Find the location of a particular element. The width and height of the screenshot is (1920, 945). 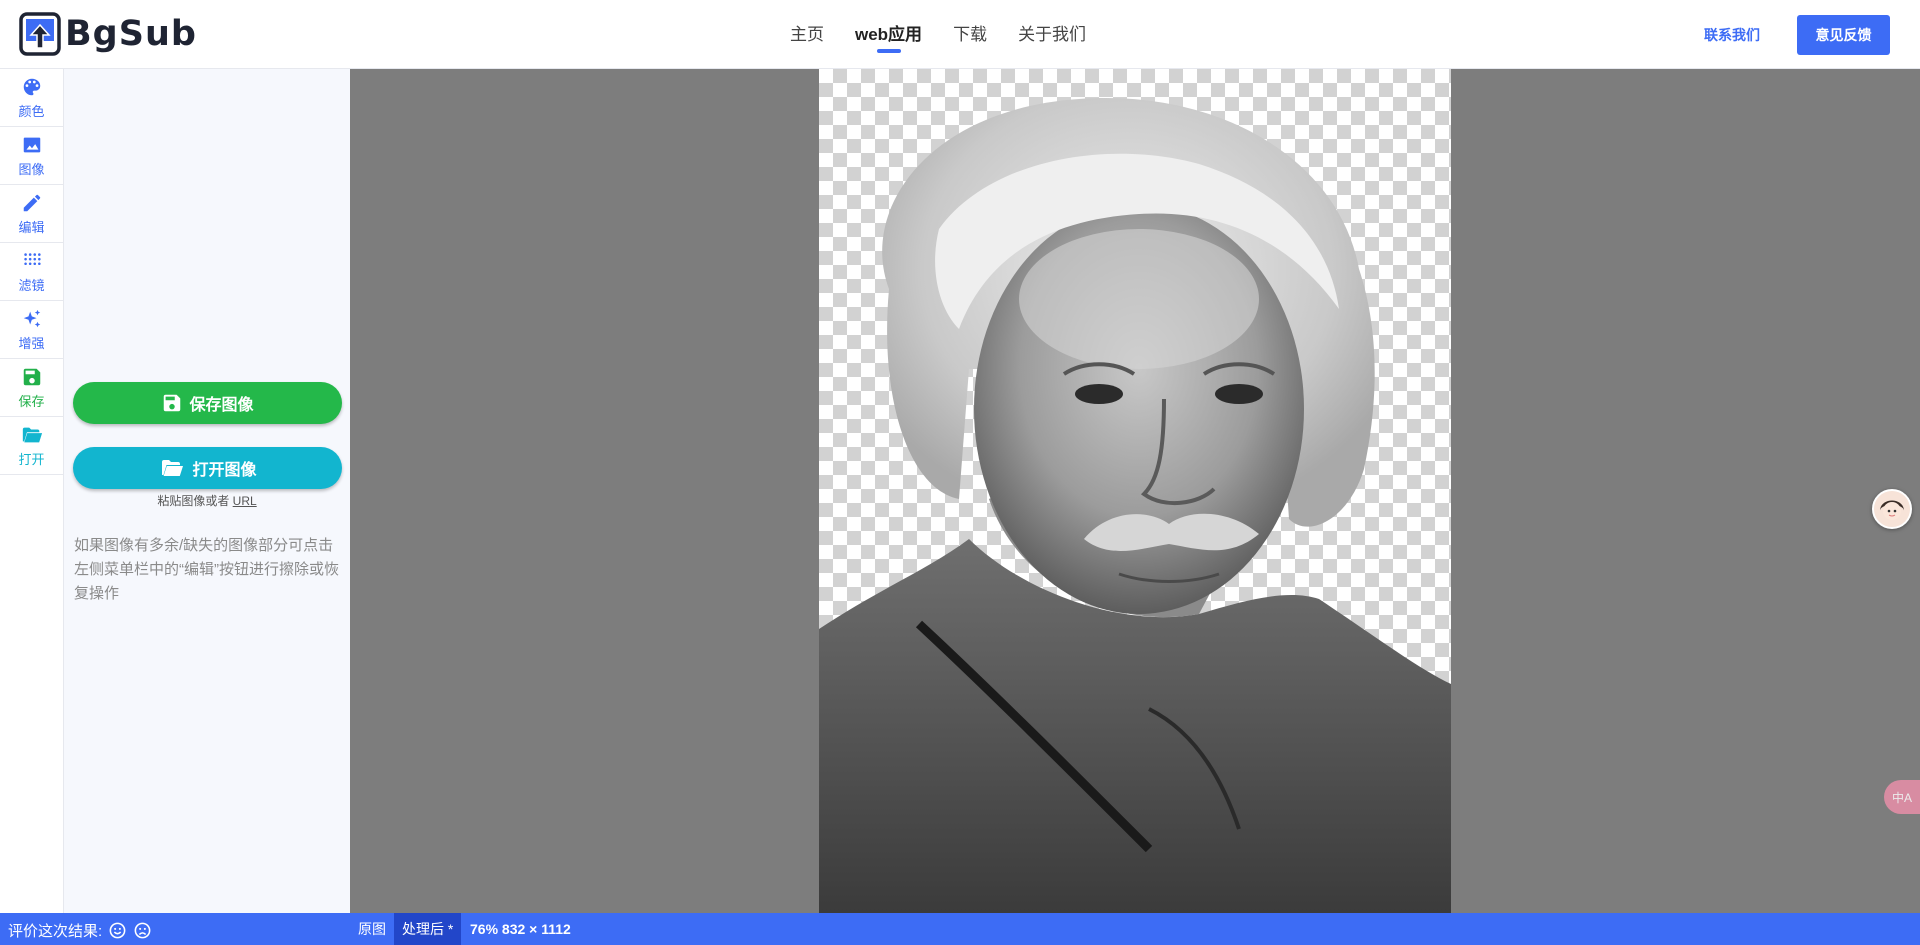

rail-label-save: 保存 is located at coordinates (31, 401).